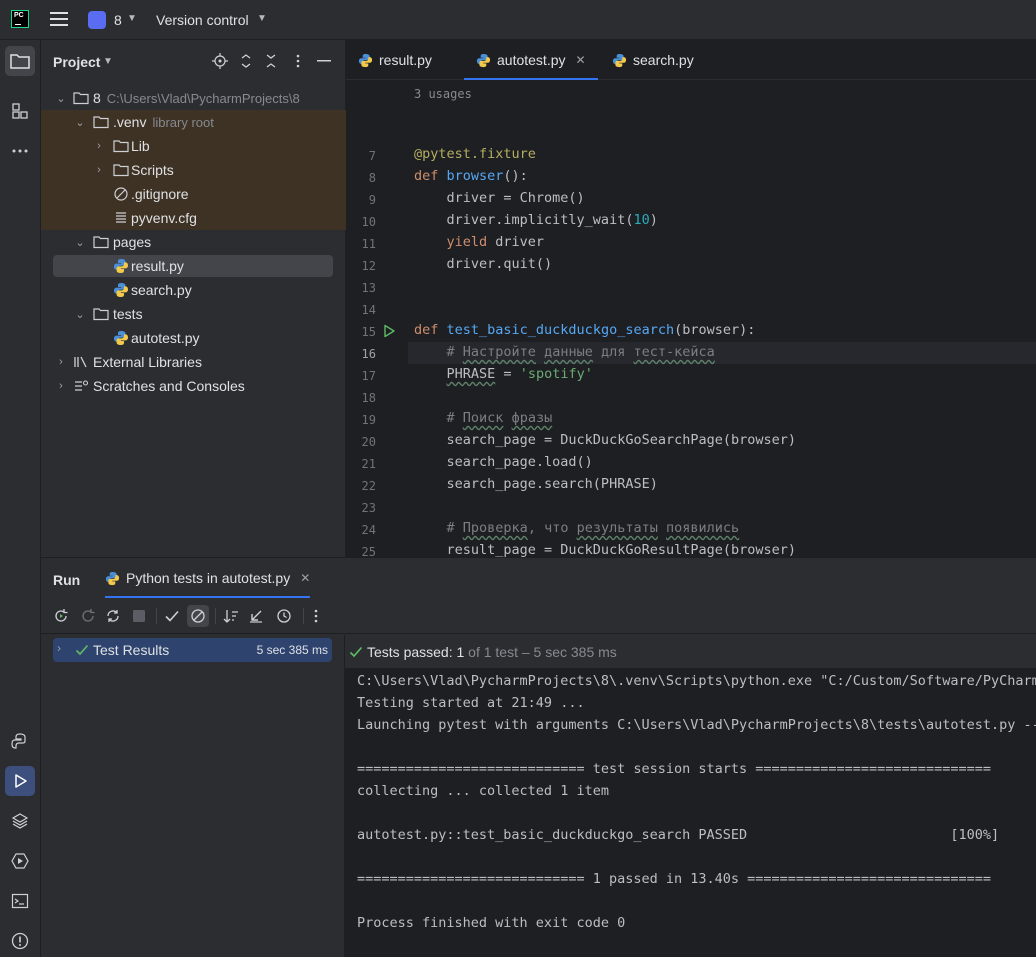 This screenshot has width=1036, height=957. What do you see at coordinates (256, 616) in the screenshot?
I see `import-tests-icon` at bounding box center [256, 616].